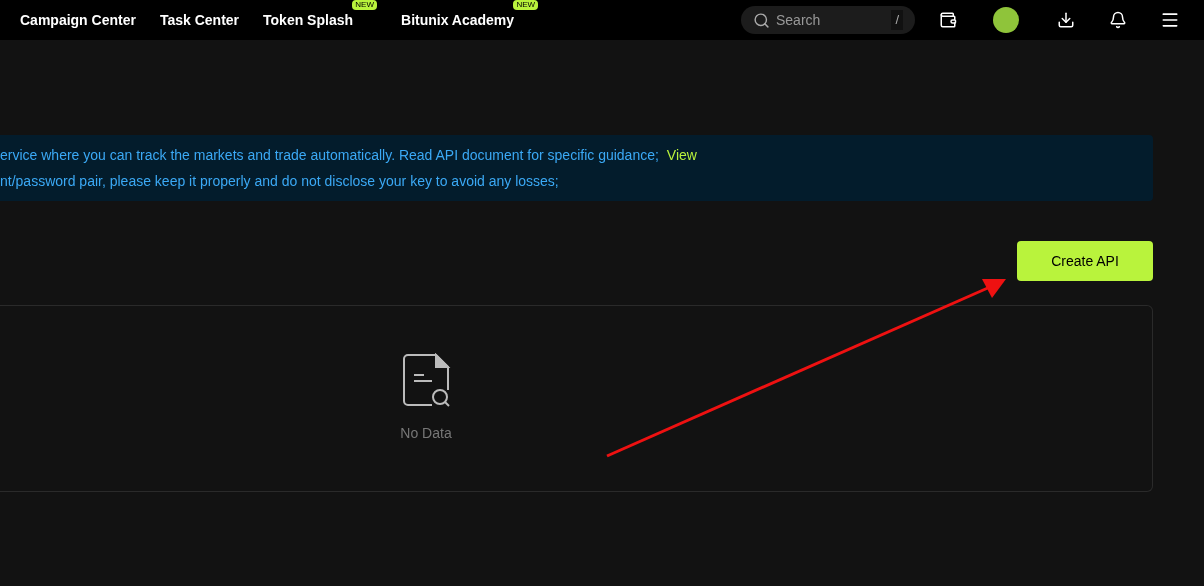 The height and width of the screenshot is (586, 1204). I want to click on search-input: Search, so click(826, 20).